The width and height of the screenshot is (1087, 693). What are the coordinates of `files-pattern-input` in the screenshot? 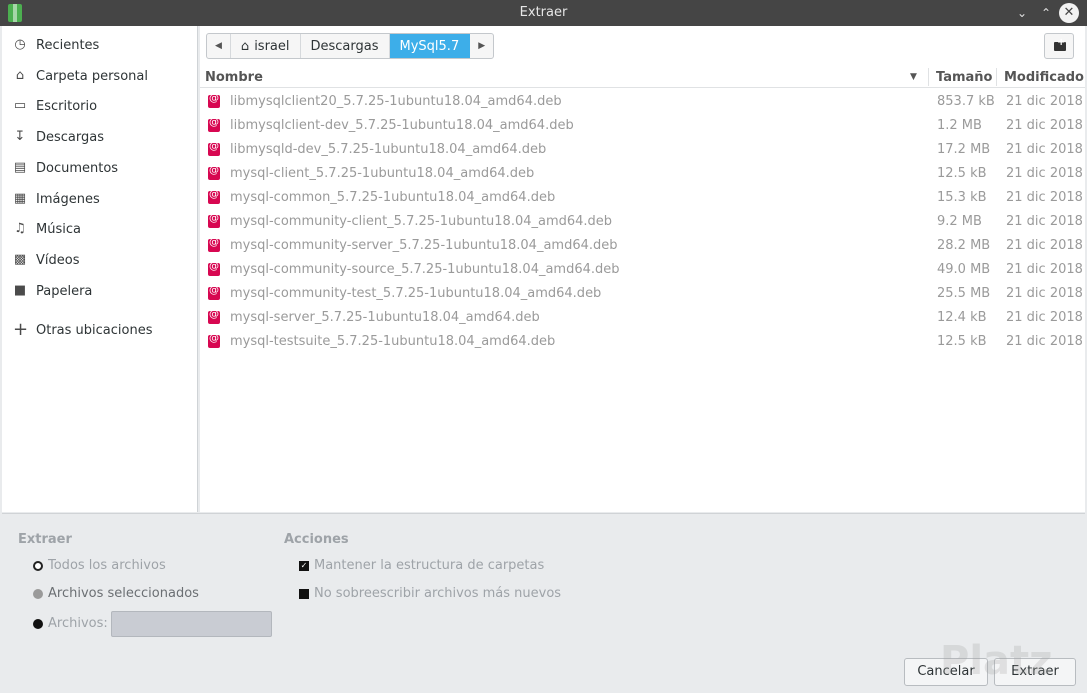 It's located at (191, 624).